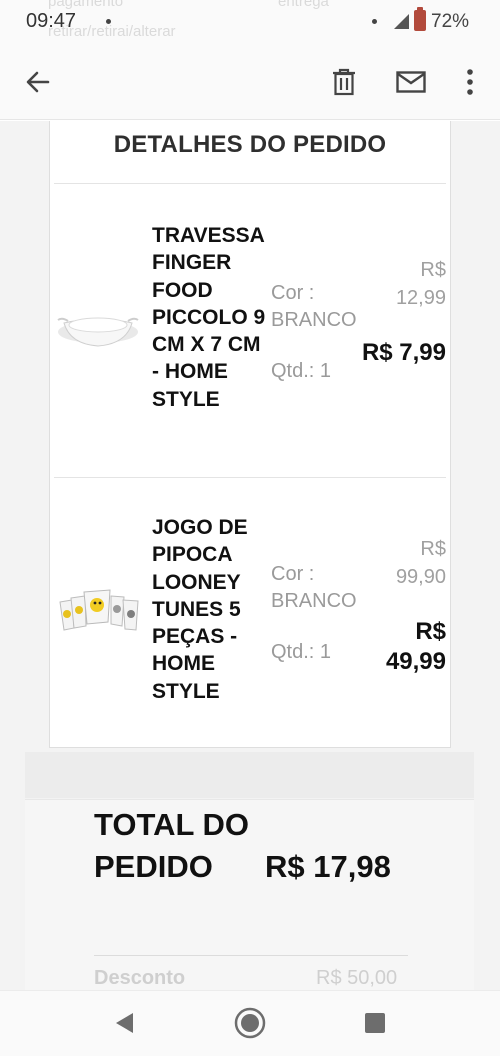 This screenshot has height=1056, width=500. I want to click on section-spacer, so click(249, 775).